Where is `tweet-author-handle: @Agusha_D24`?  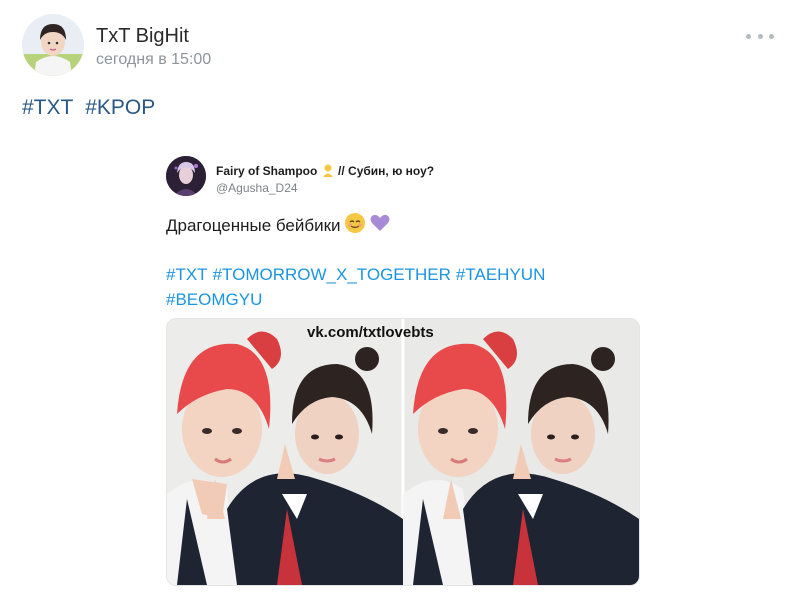 tweet-author-handle: @Agusha_D24 is located at coordinates (257, 188).